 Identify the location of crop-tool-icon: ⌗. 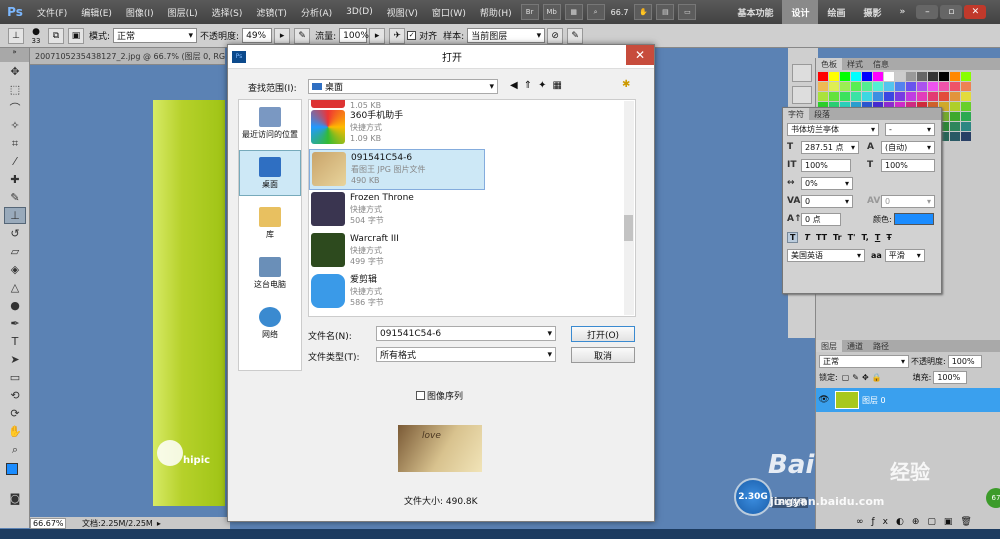
(15, 143).